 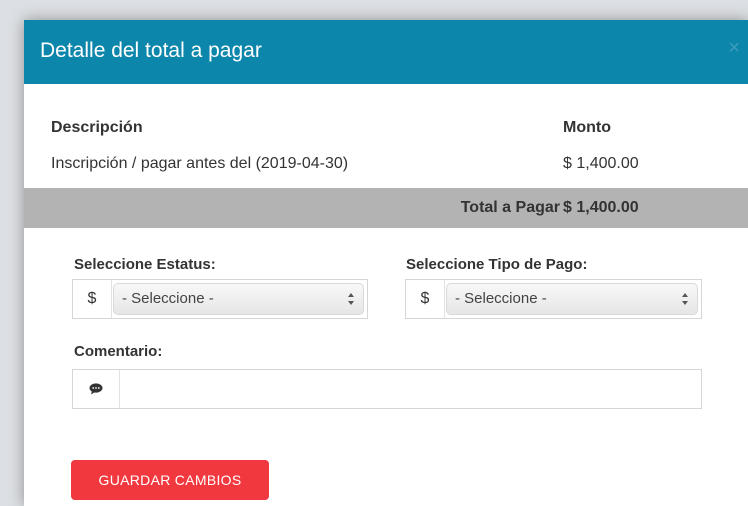 What do you see at coordinates (151, 50) in the screenshot?
I see `modal-title: Detalle del total a pagar` at bounding box center [151, 50].